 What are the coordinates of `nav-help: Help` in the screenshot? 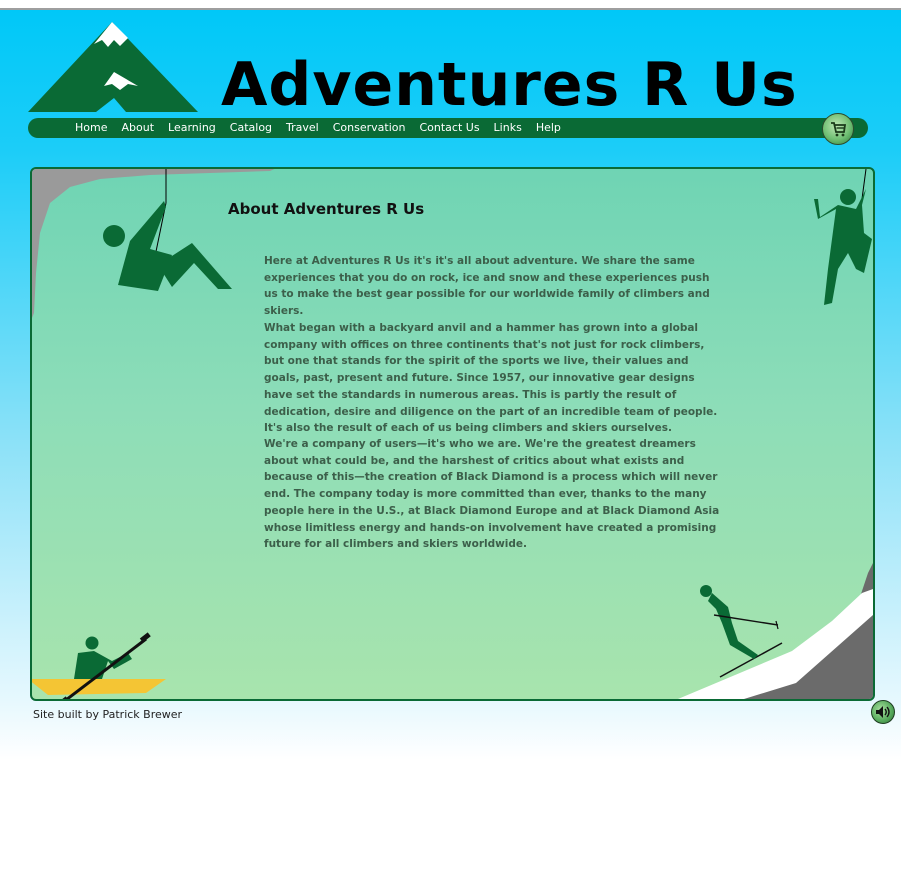 It's located at (548, 128).